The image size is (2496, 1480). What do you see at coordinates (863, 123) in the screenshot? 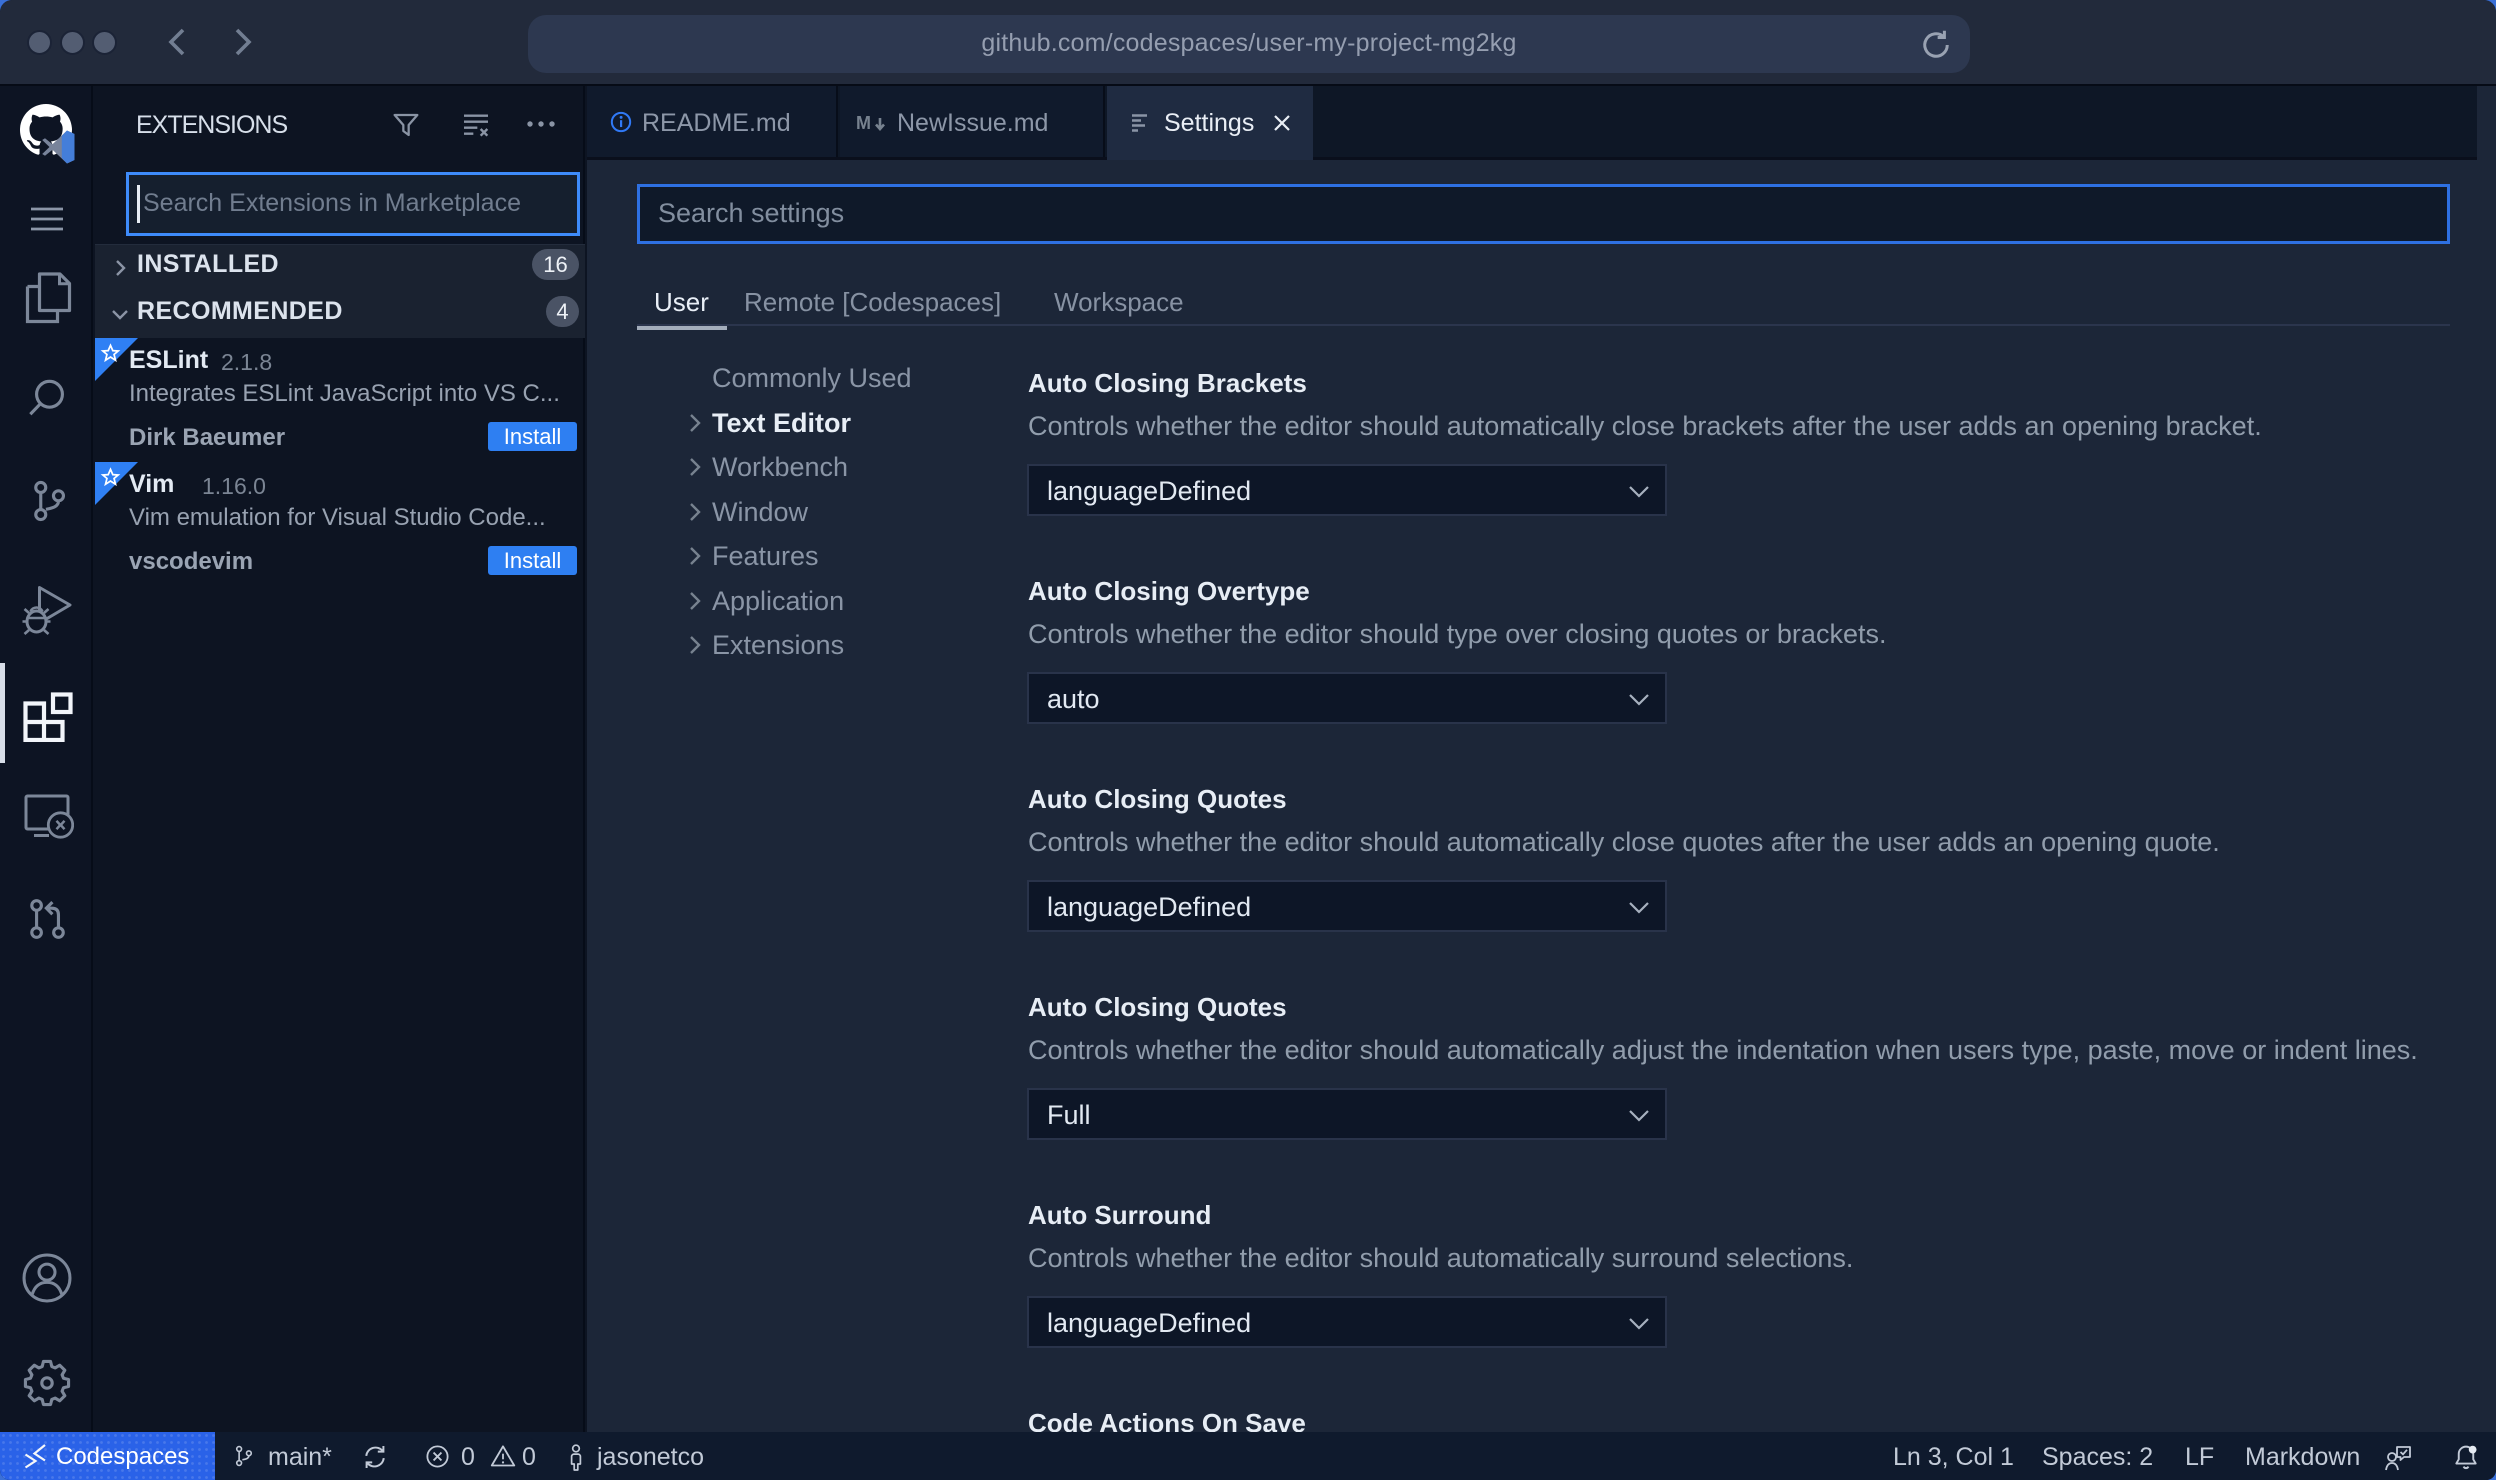
I see `svg-text: M` at bounding box center [863, 123].